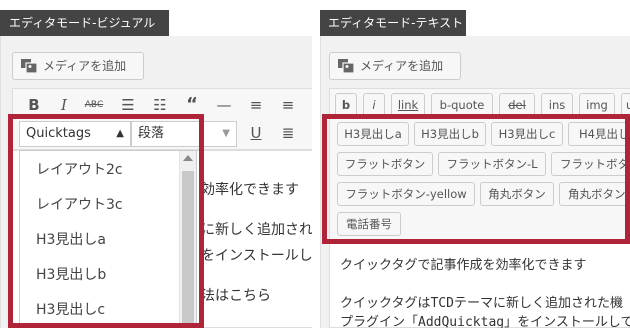  I want to click on dropdown-item: レイアウト2c, so click(99, 170).